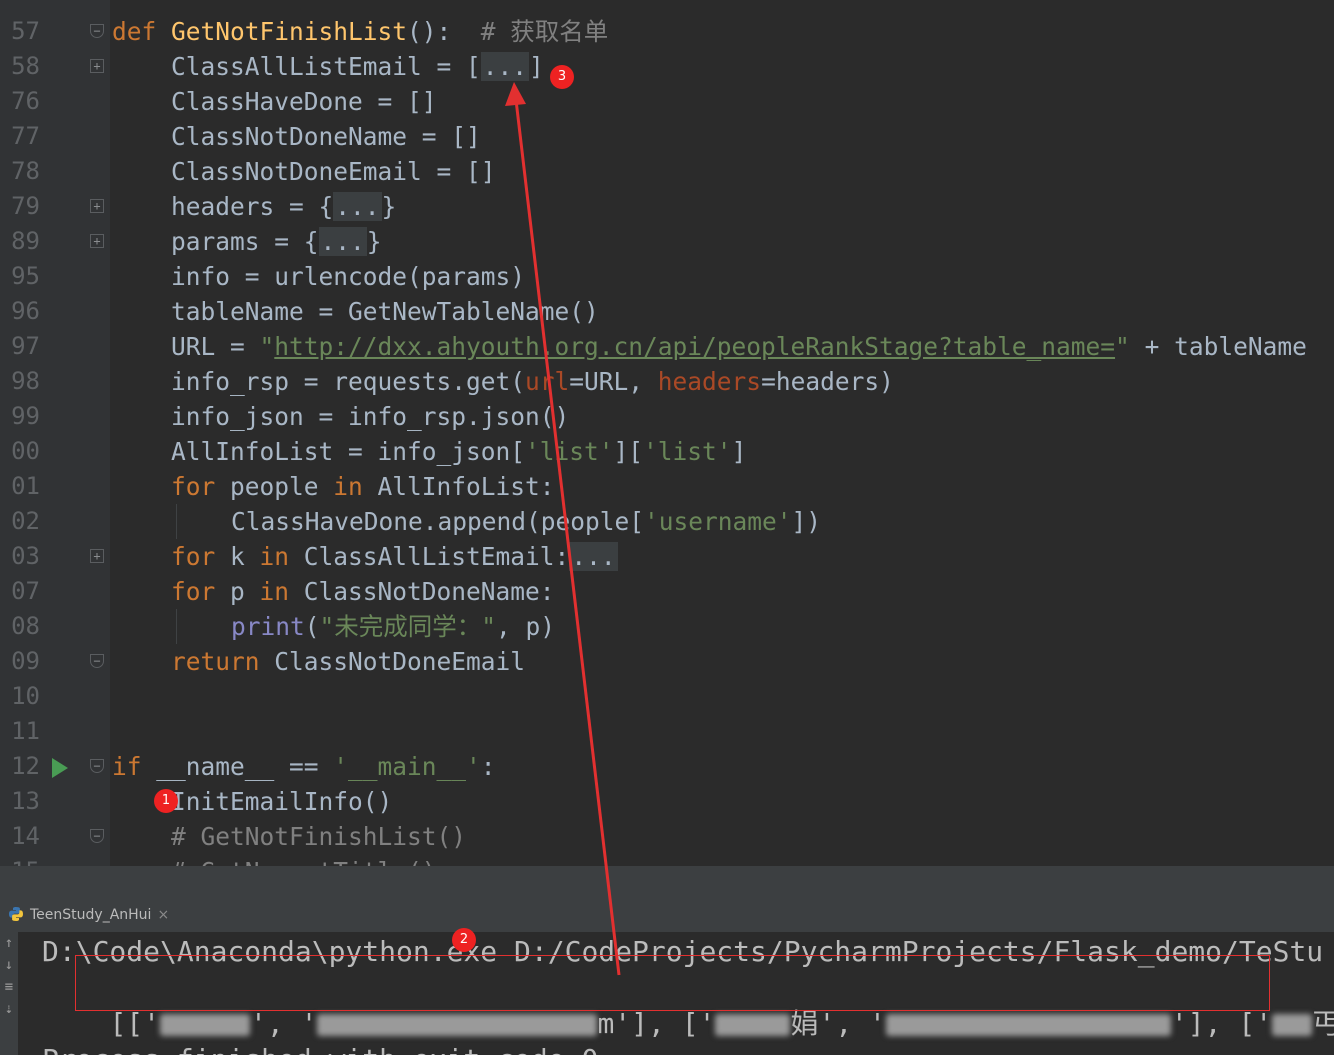 This screenshot has width=1334, height=1055. I want to click on code-token: ], so click(536, 66).